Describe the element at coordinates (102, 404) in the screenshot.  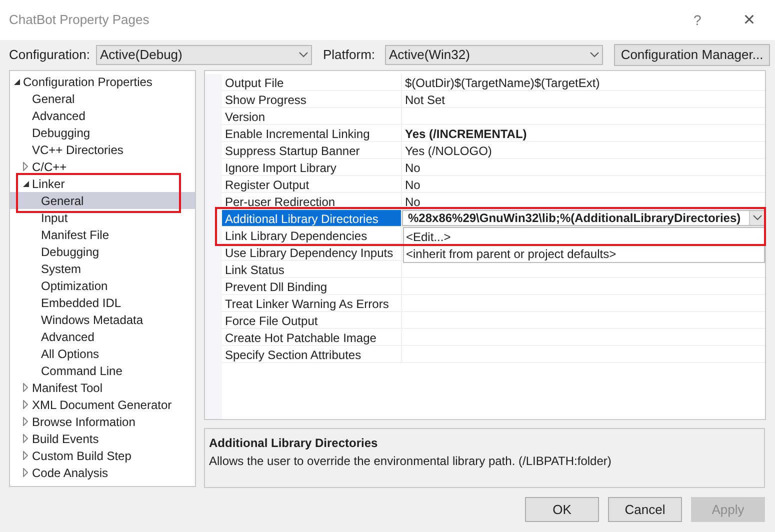
I see `tree-item: XML Document Generator` at that location.